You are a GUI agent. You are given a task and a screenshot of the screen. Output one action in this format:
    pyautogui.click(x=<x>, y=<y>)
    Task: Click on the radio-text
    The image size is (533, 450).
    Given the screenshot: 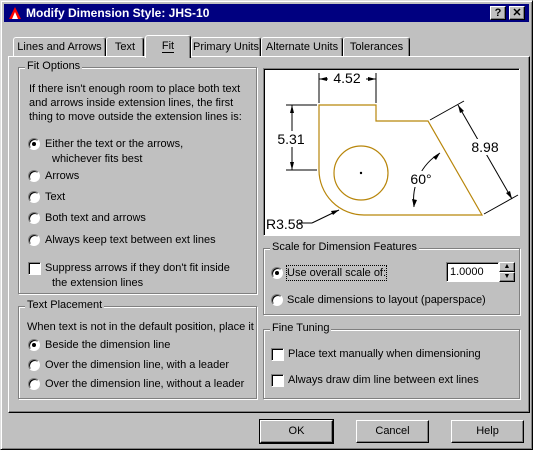 What is the action you would take?
    pyautogui.click(x=34, y=197)
    